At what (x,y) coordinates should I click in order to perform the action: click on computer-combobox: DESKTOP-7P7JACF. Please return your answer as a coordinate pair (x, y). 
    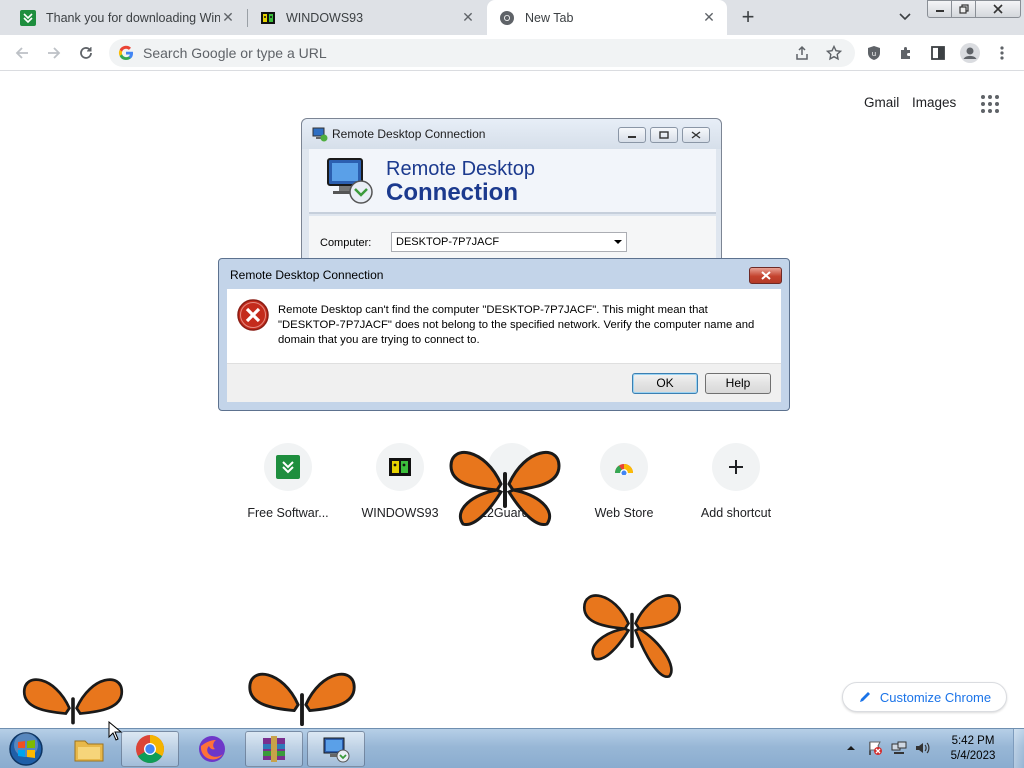
    Looking at the image, I should click on (509, 242).